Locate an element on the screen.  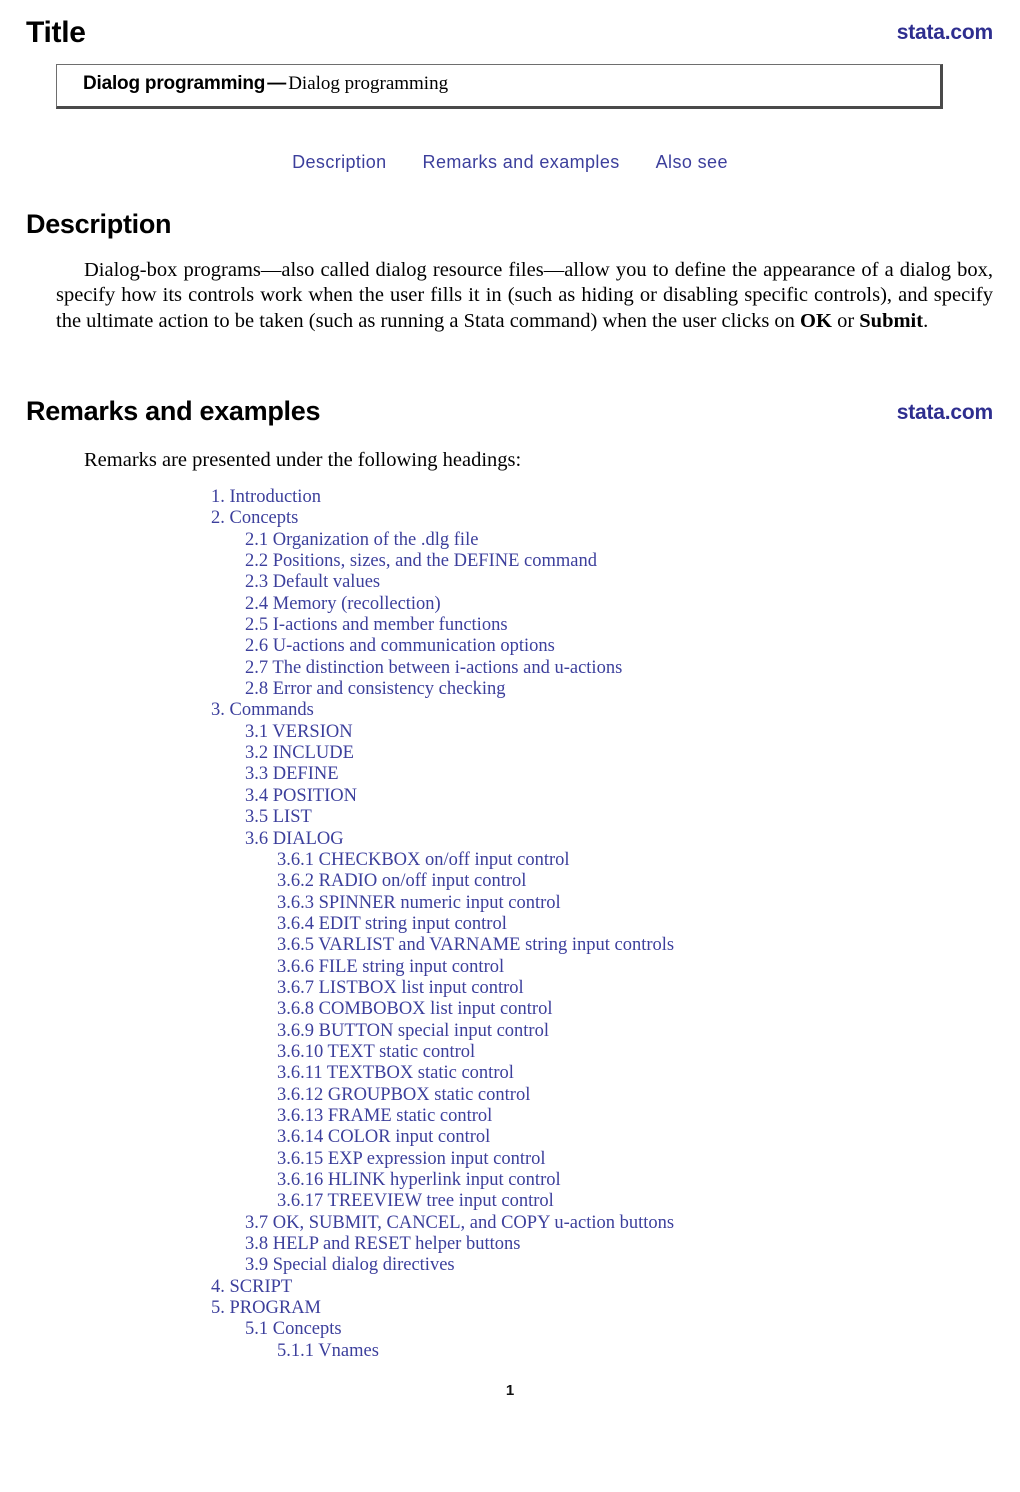
toc-item: 3.6.10 TEXT static control is located at coordinates (510, 1052).